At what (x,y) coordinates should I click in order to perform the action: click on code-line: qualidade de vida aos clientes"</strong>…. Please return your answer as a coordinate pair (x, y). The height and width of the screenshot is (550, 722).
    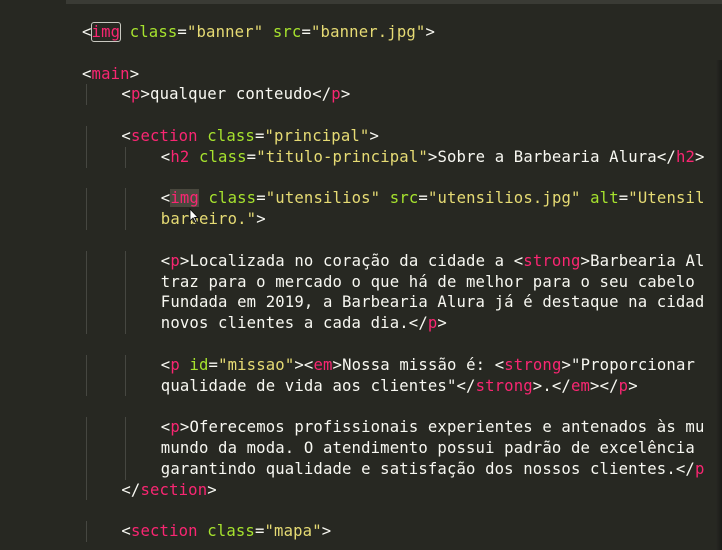
    Looking at the image, I should click on (402, 386).